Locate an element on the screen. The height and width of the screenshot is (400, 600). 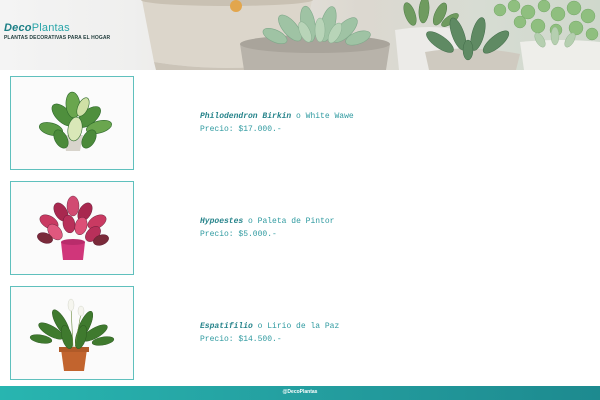
site-footer: @DecoPlantas is located at coordinates (300, 393).